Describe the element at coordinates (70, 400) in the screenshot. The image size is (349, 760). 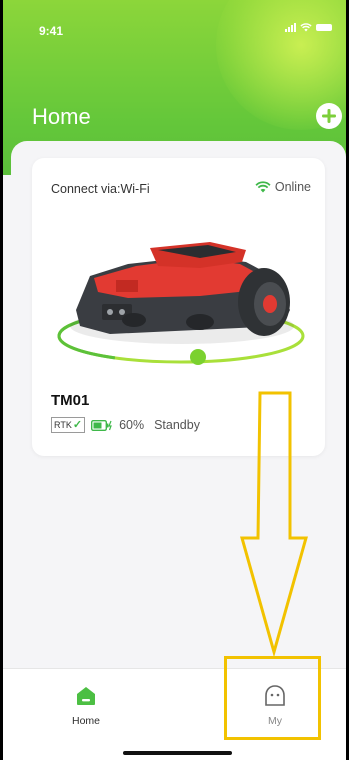
I see `device-name: TM01` at that location.